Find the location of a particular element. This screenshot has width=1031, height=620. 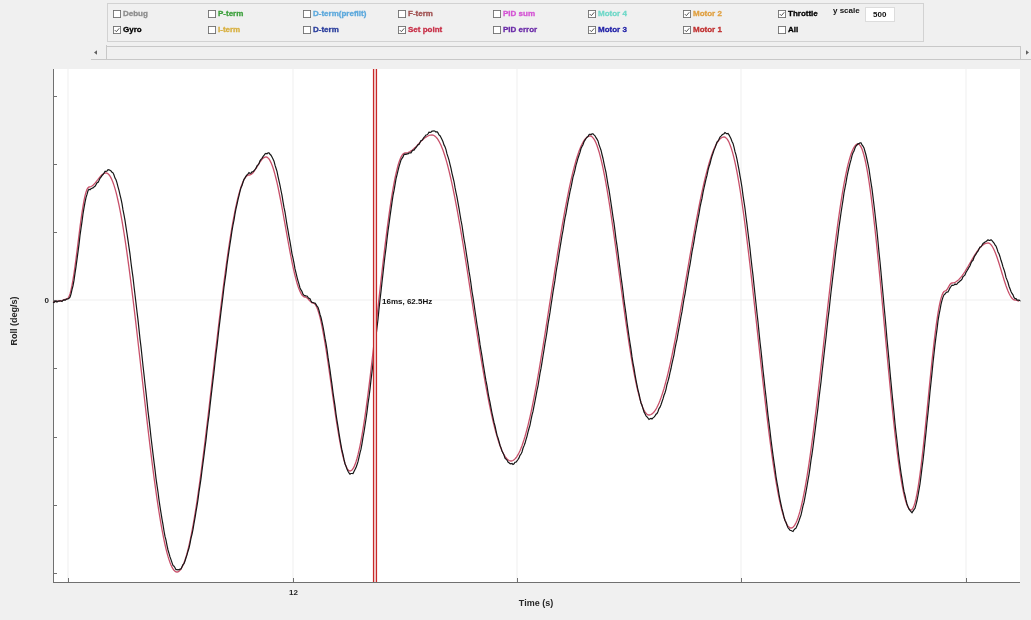

checkbox-label: Debug is located at coordinates (135, 14).